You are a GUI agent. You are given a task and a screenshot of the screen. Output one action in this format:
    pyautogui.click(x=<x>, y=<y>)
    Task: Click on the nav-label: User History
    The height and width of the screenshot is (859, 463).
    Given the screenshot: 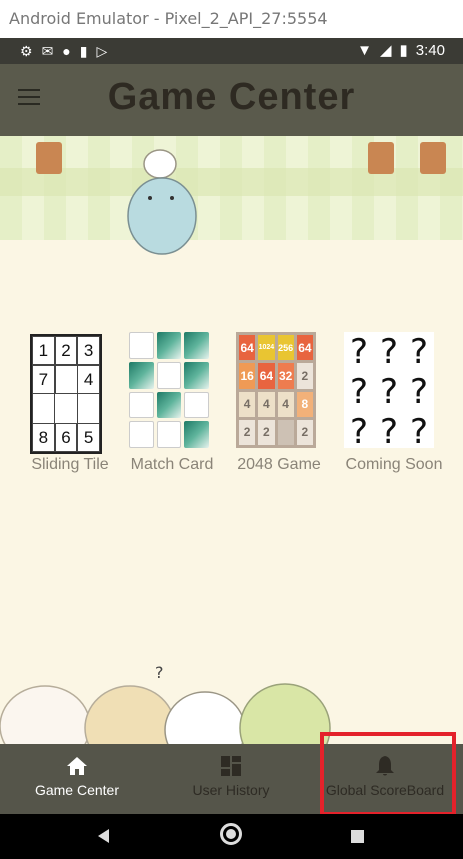 What is the action you would take?
    pyautogui.click(x=231, y=790)
    